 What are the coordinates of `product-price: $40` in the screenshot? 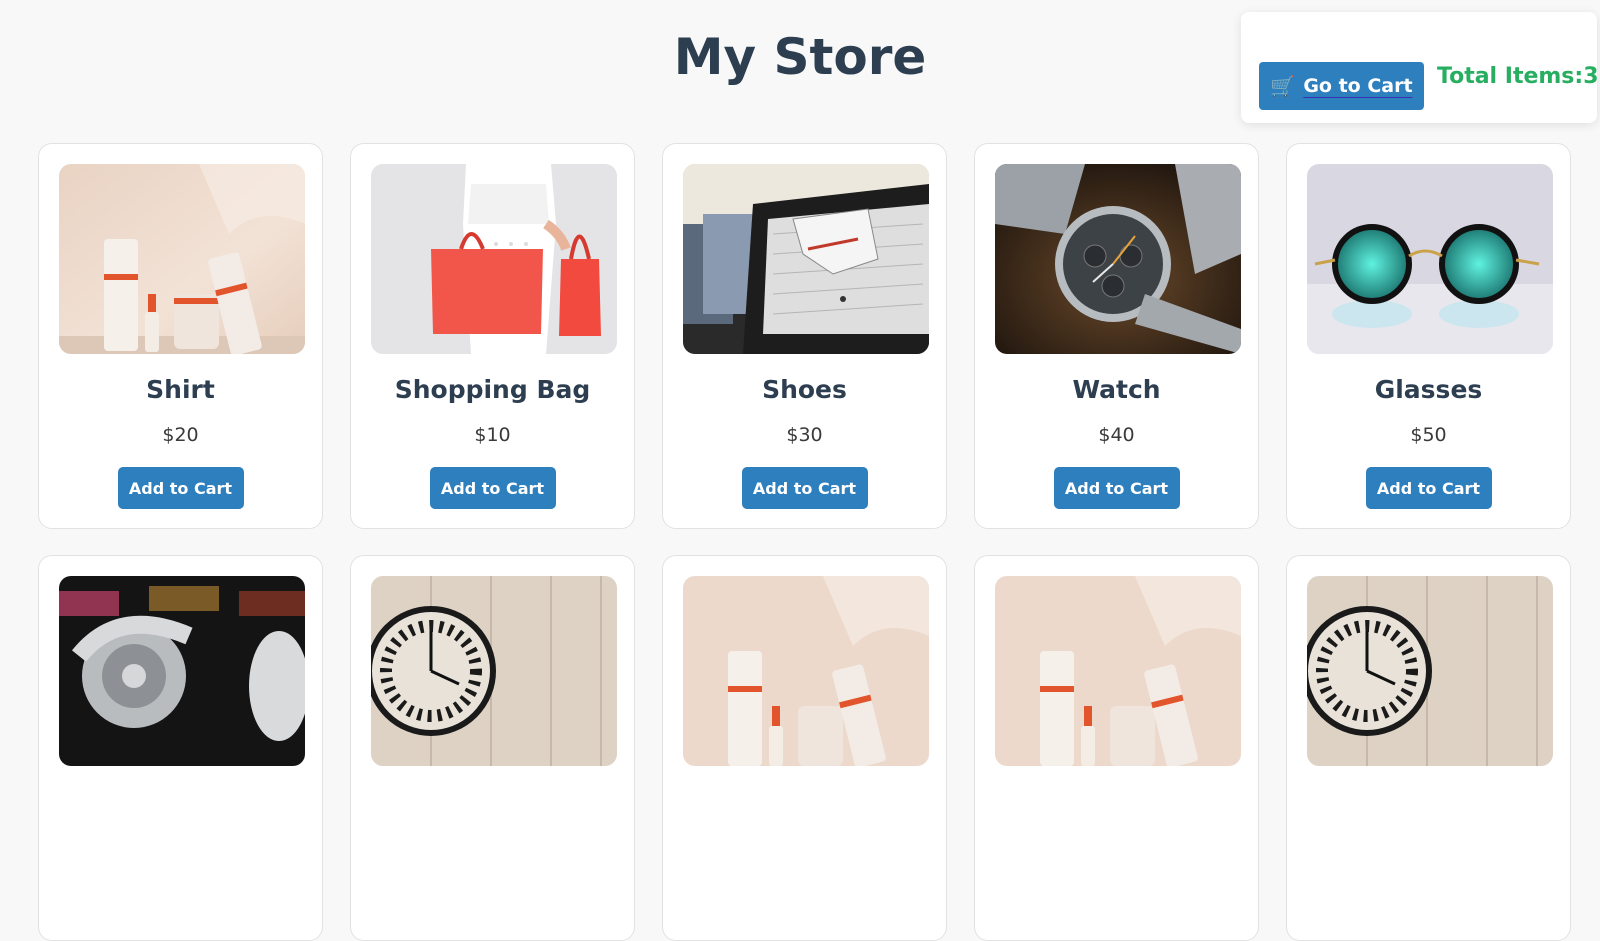 It's located at (1116, 435).